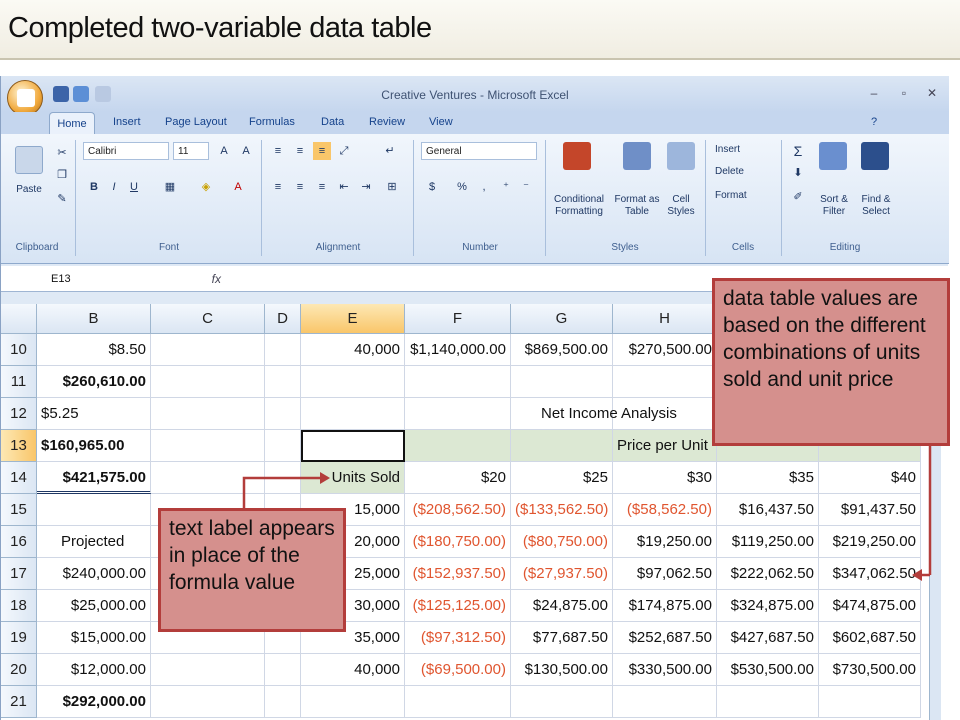 This screenshot has height=720, width=960. Describe the element at coordinates (870, 478) in the screenshot. I see `cell-j14: $40` at that location.